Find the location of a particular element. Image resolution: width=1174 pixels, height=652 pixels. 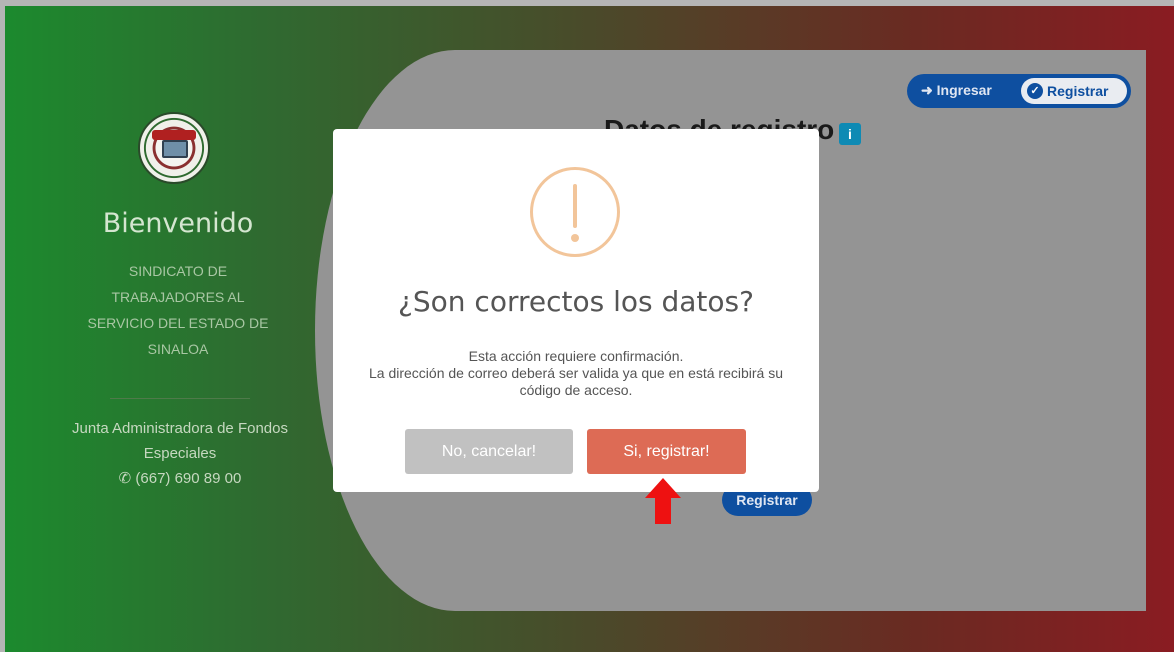

check-icon: ✓ is located at coordinates (1035, 91).